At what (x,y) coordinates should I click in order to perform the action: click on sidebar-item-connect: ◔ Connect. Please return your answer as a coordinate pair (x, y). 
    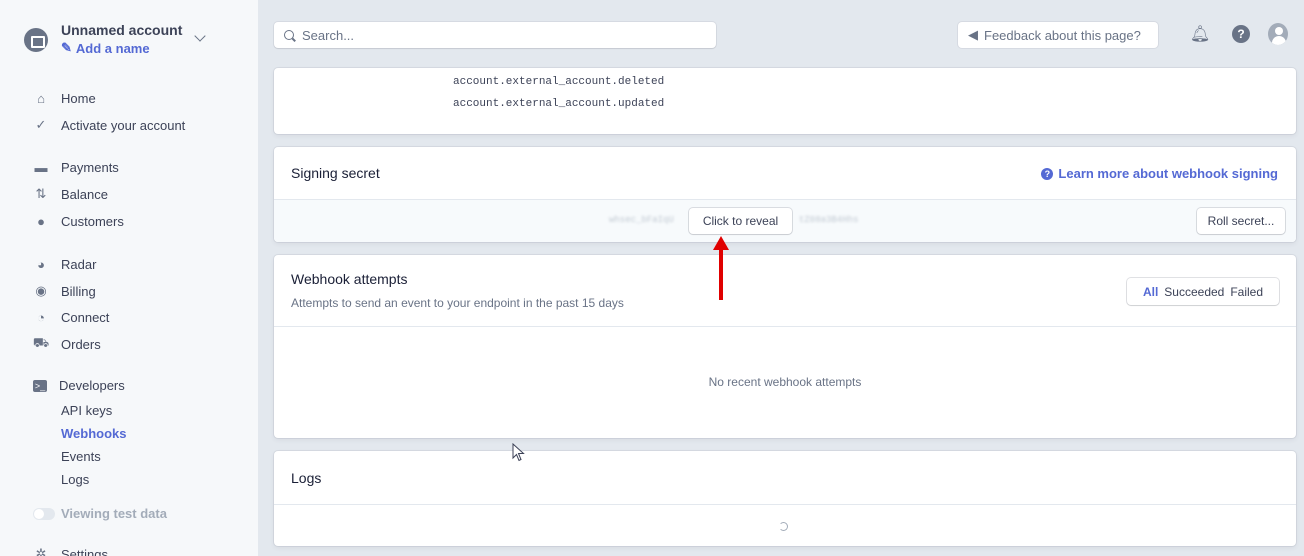
    Looking at the image, I should click on (71, 317).